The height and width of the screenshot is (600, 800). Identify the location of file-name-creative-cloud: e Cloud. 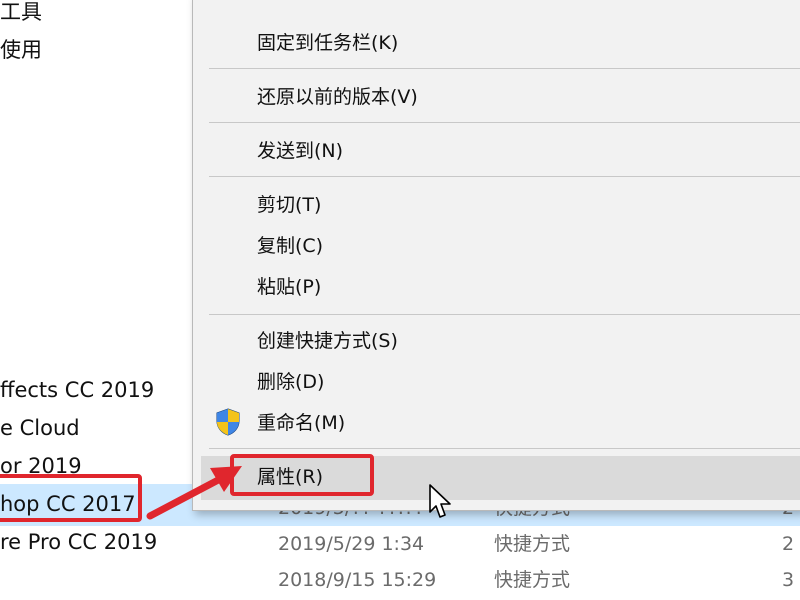
(40, 428).